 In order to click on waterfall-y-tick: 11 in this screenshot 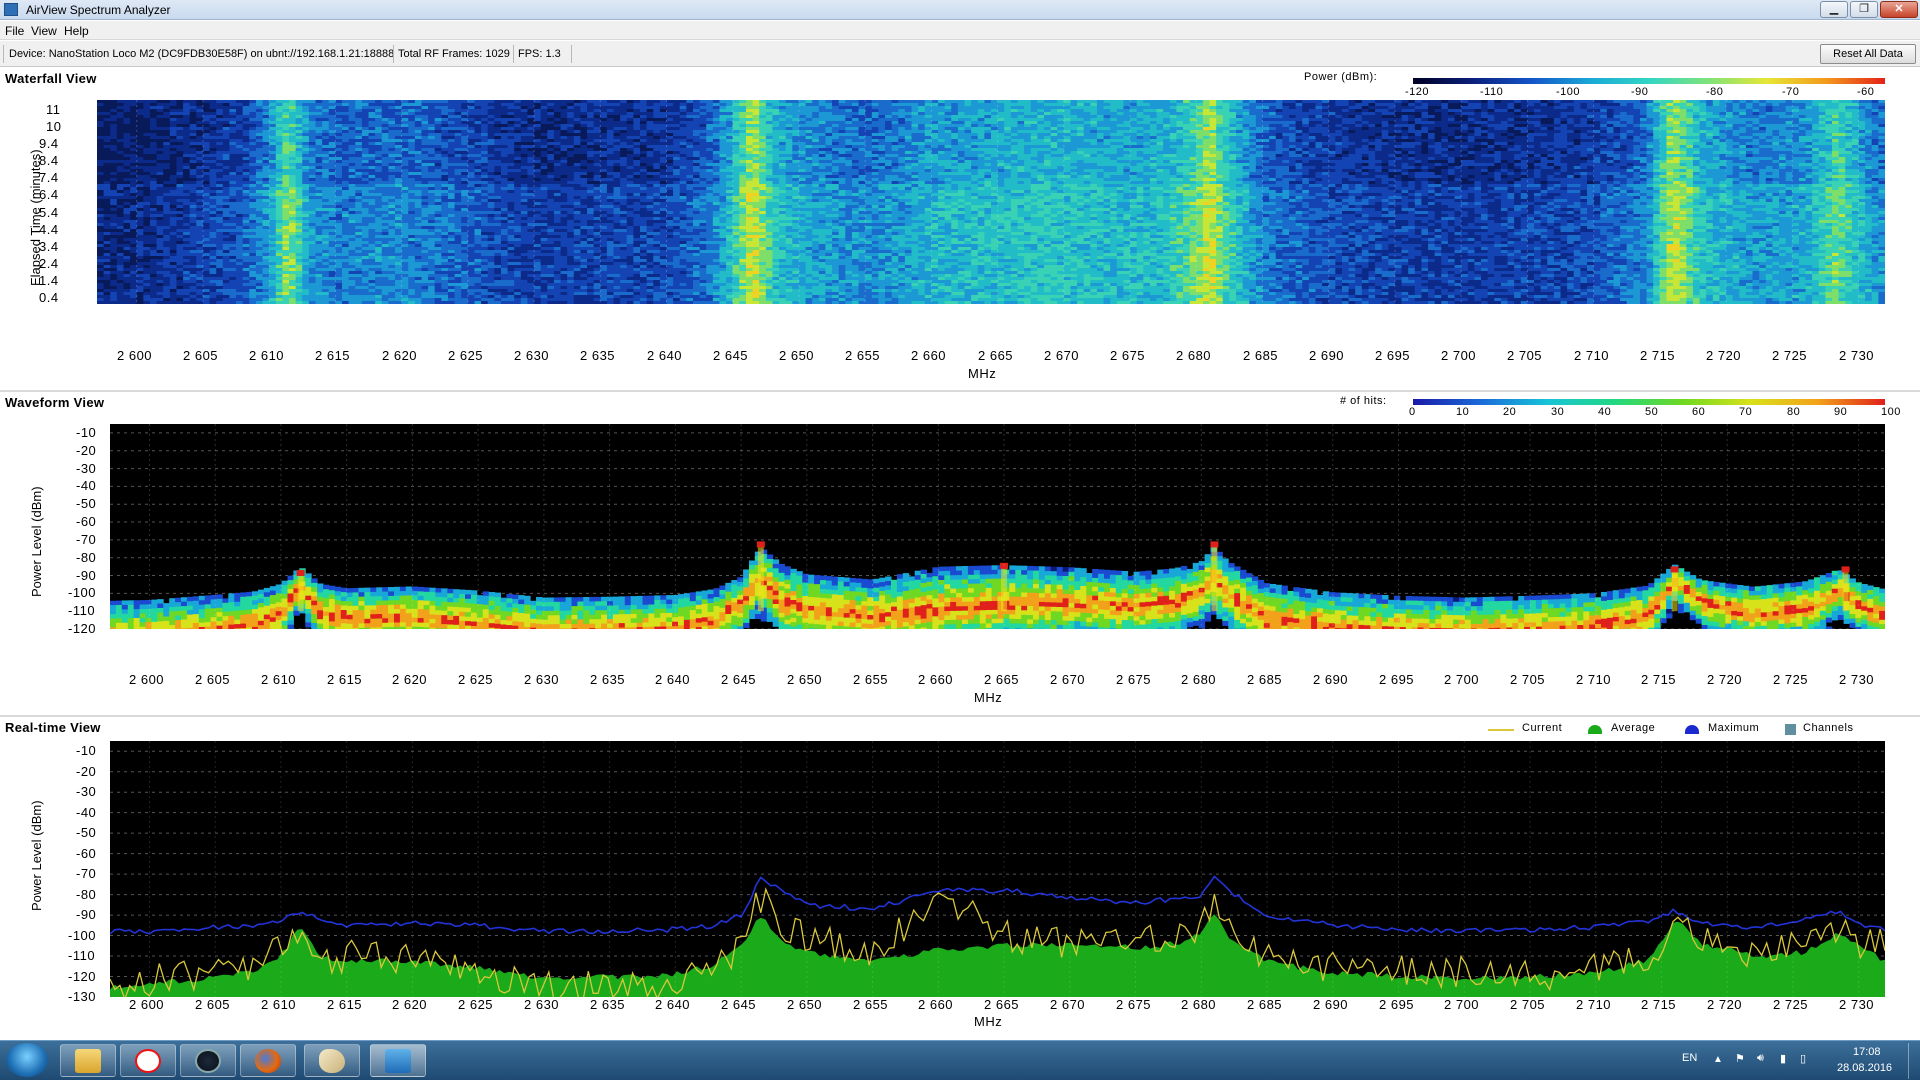, I will do `click(53, 109)`.